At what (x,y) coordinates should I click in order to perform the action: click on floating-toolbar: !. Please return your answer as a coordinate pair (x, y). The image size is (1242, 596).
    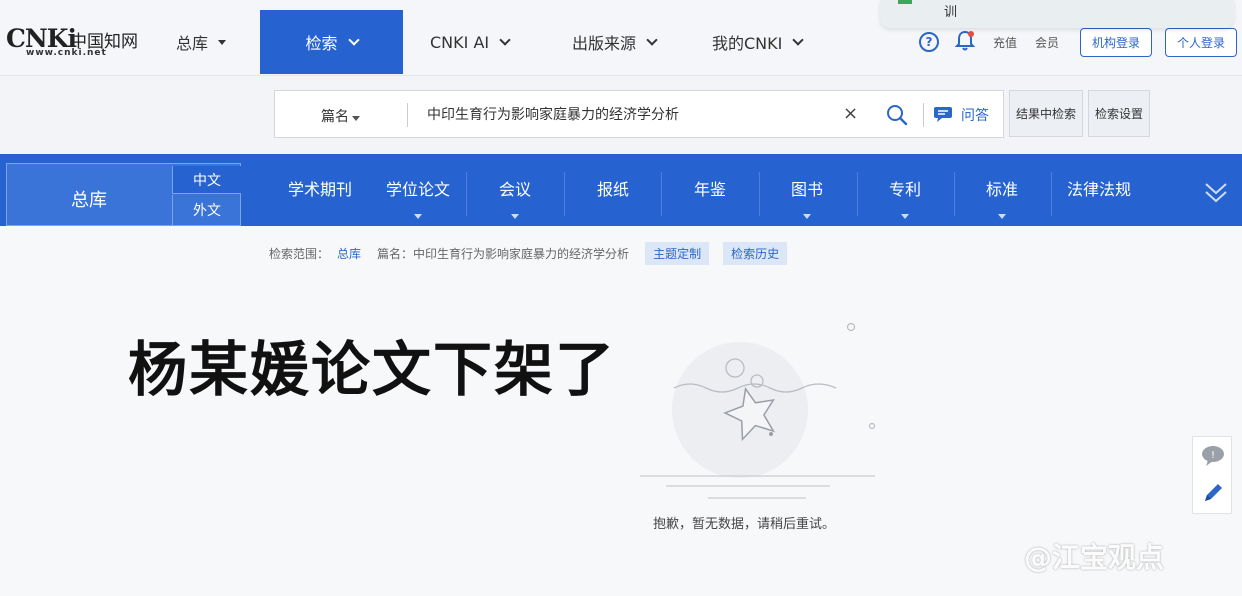
    Looking at the image, I should click on (1212, 475).